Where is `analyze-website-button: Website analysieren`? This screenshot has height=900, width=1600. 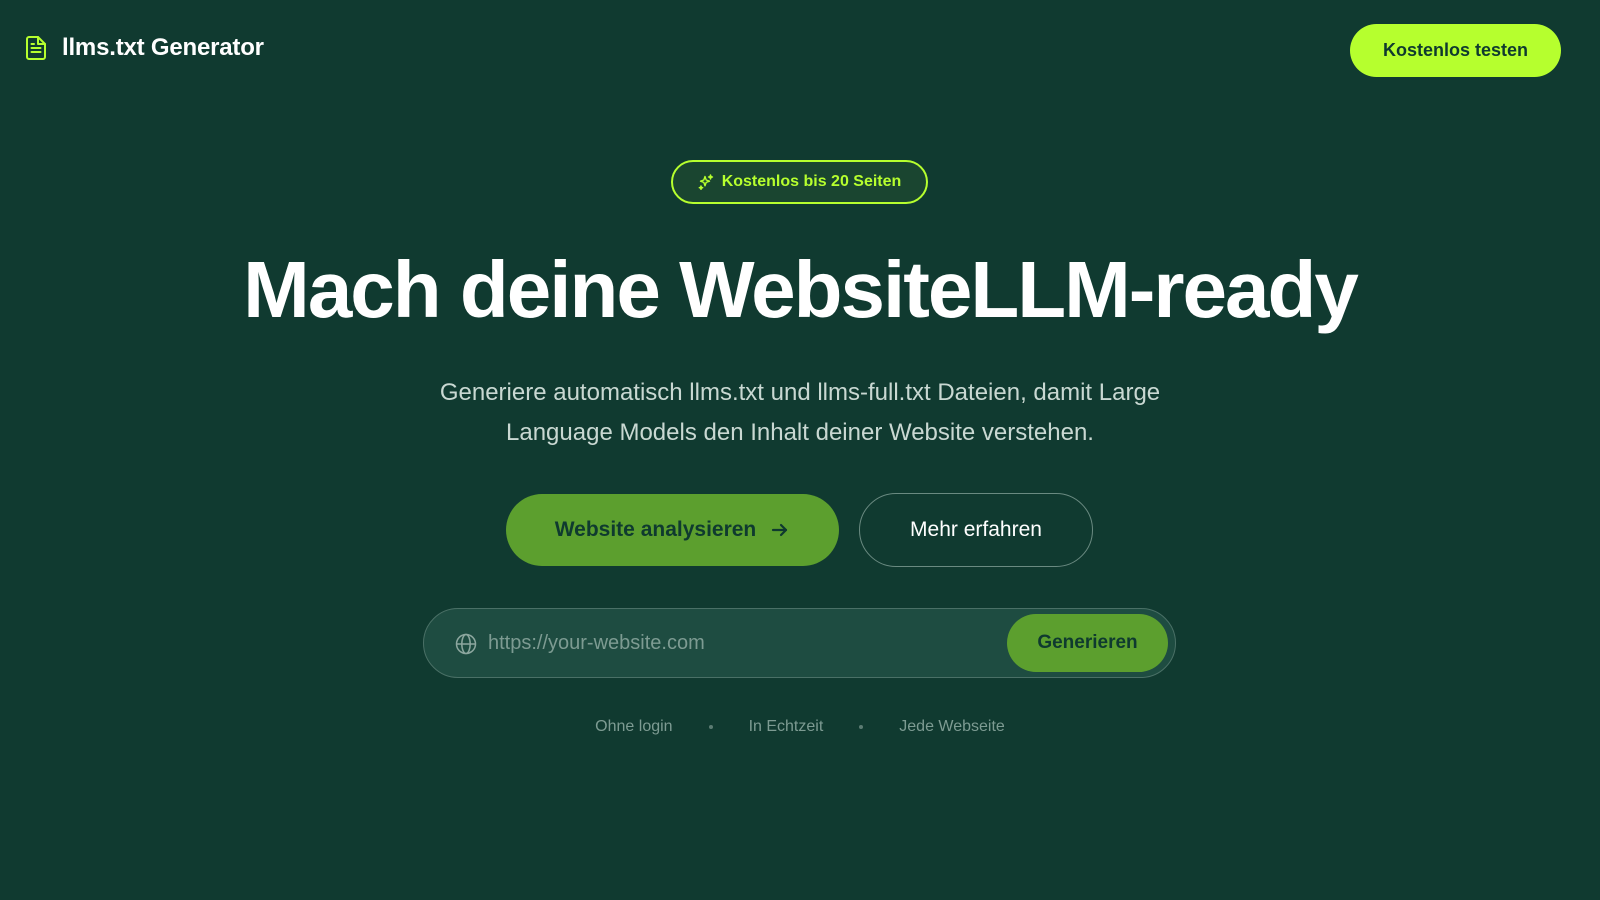
analyze-website-button: Website analysieren is located at coordinates (672, 530).